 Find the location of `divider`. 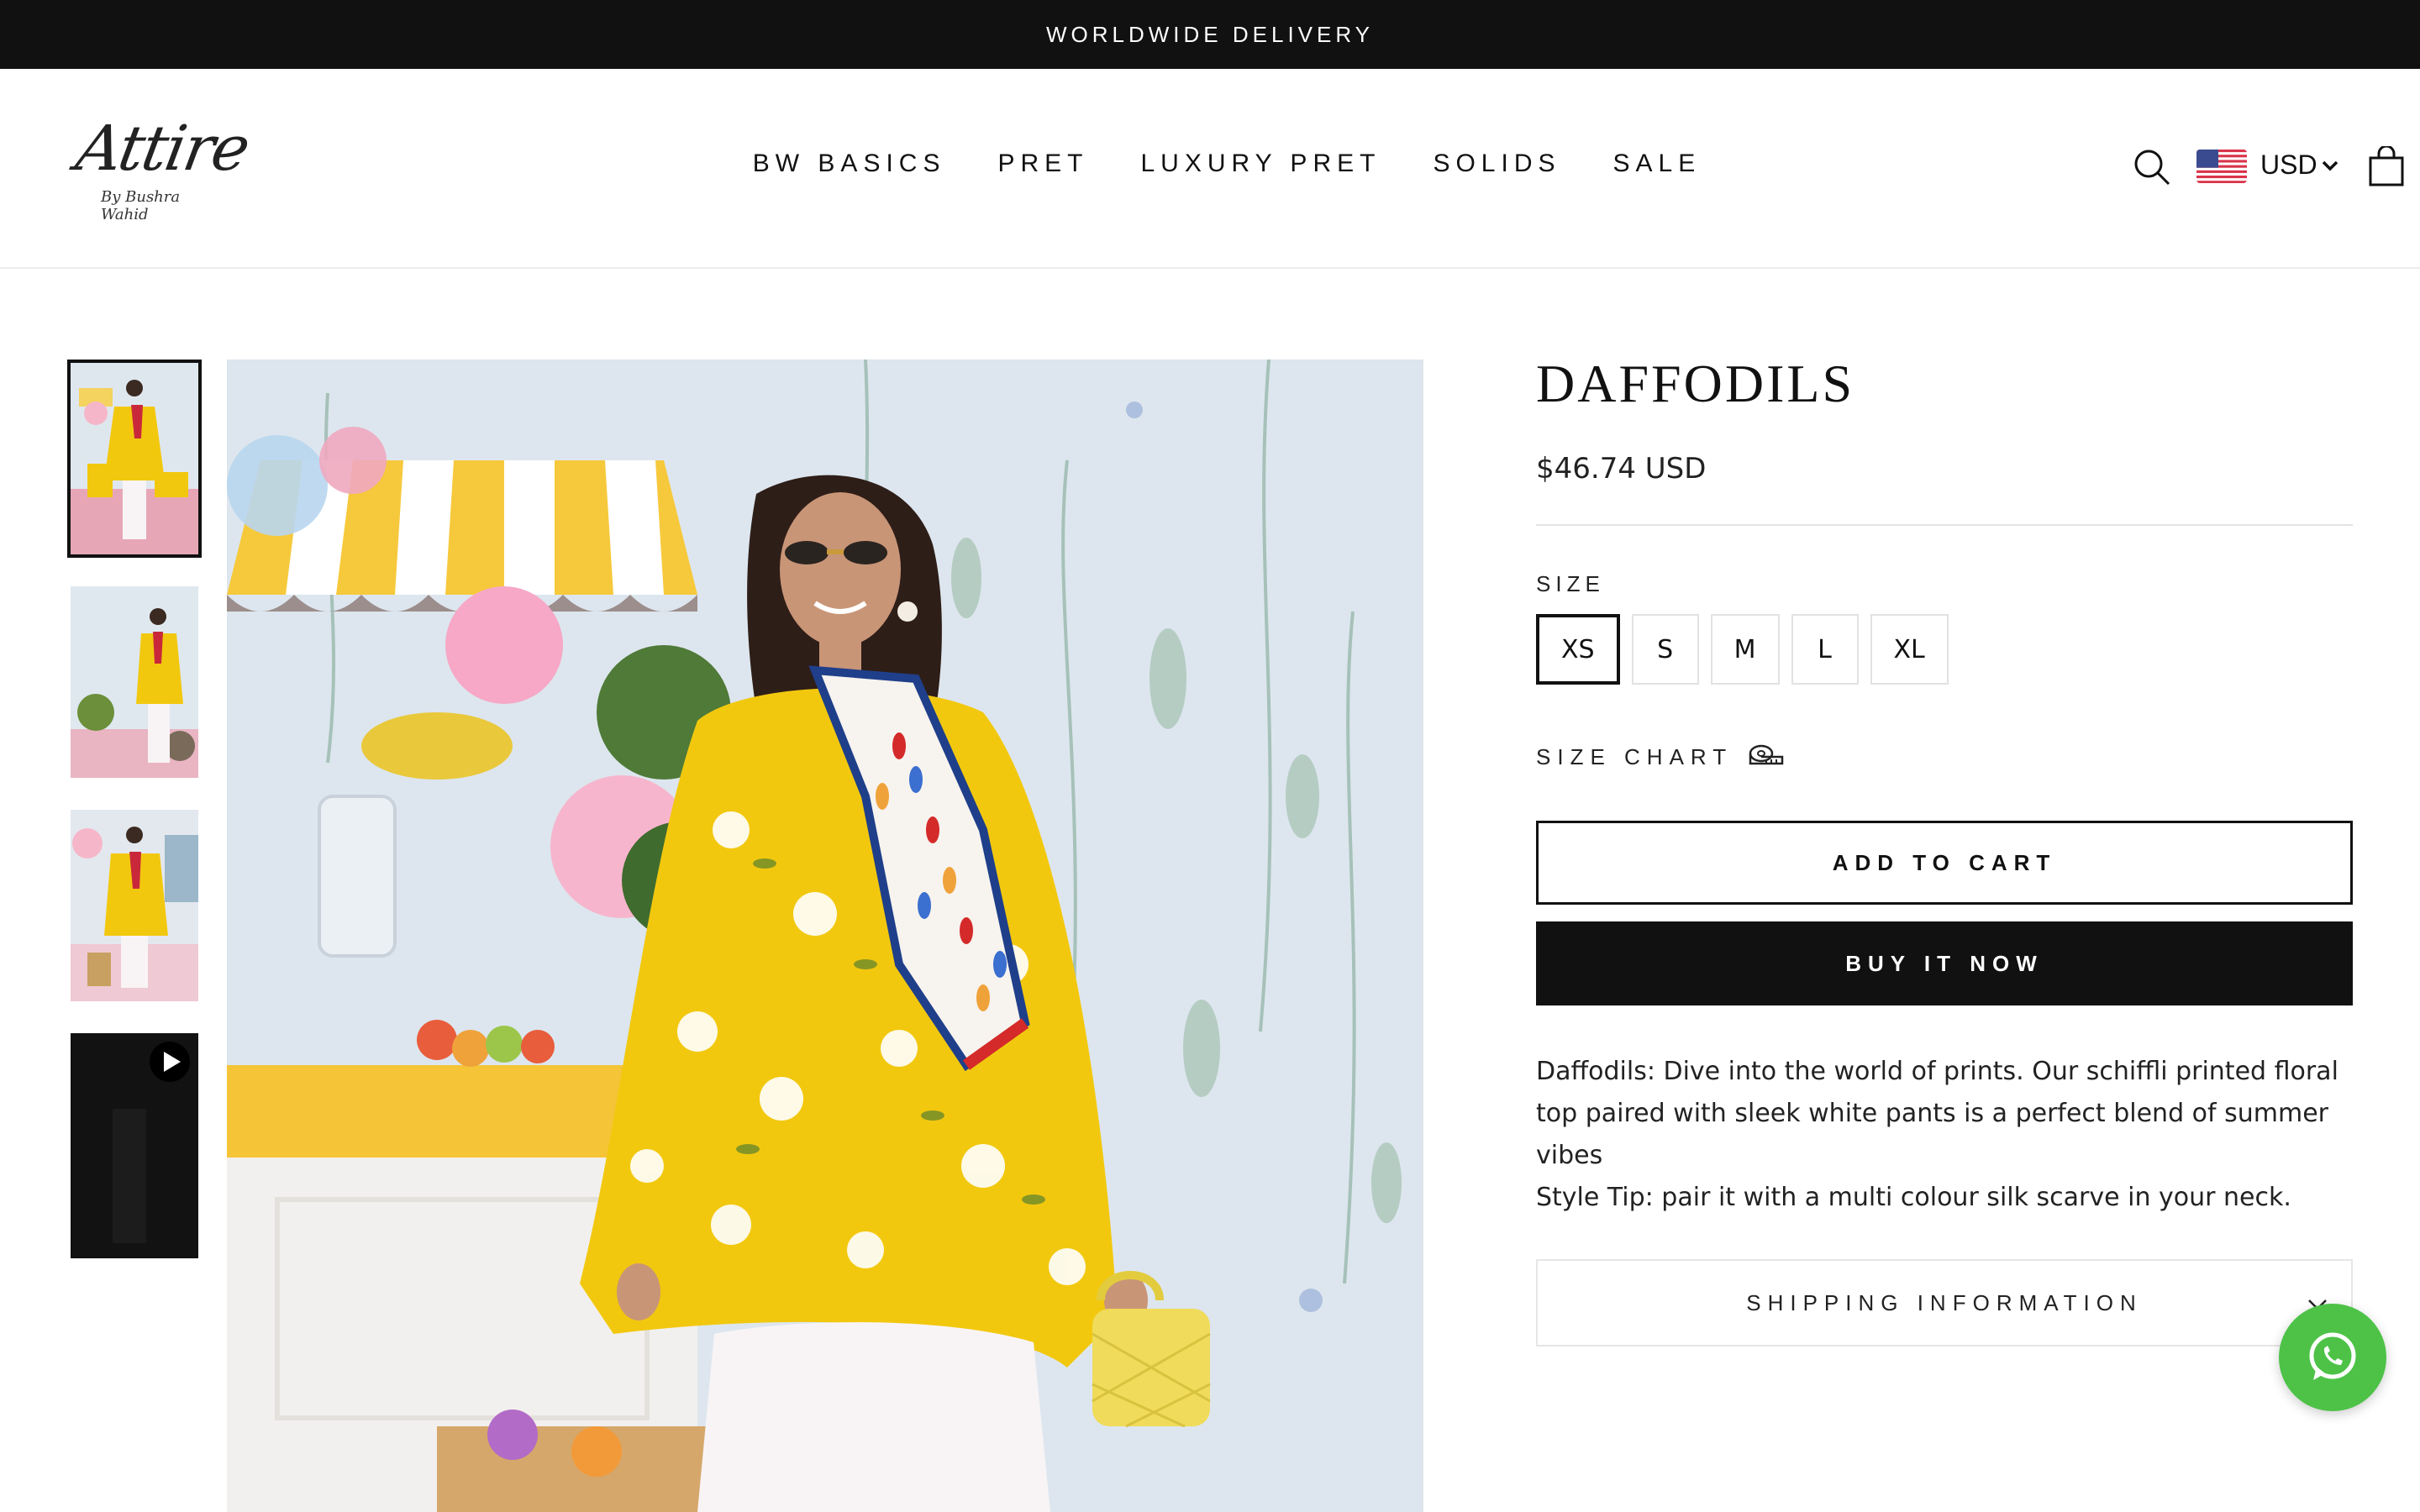

divider is located at coordinates (1944, 525).